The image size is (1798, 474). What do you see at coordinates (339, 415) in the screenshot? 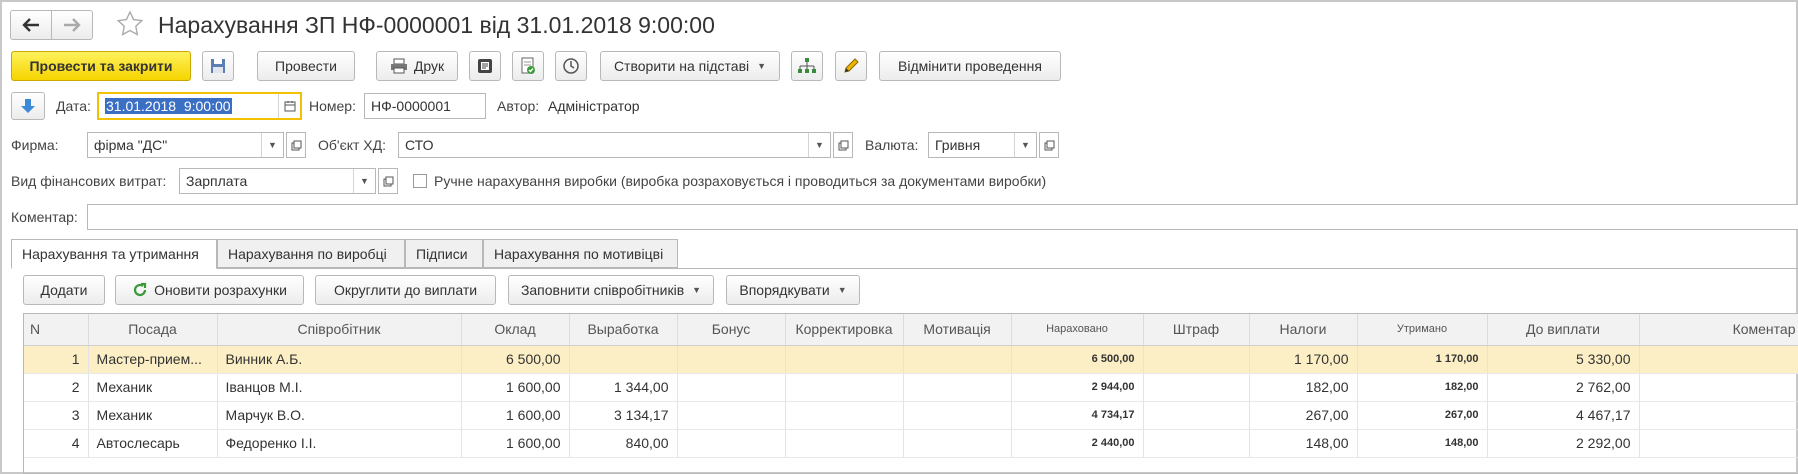
I see `employee-cell: Марчук В.О.` at bounding box center [339, 415].